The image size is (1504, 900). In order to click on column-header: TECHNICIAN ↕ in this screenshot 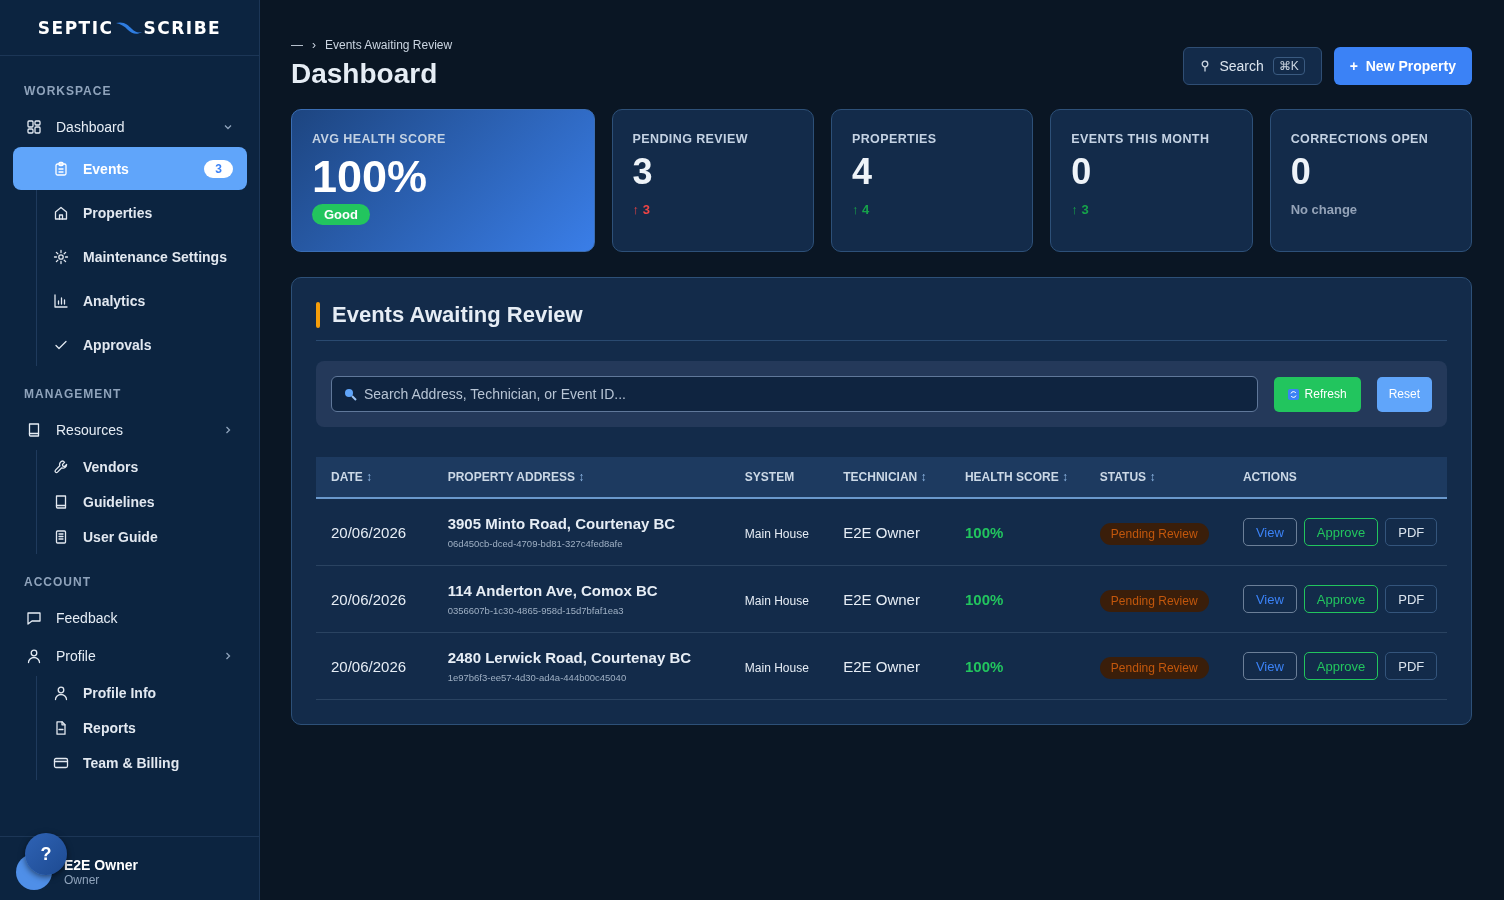, I will do `click(889, 477)`.